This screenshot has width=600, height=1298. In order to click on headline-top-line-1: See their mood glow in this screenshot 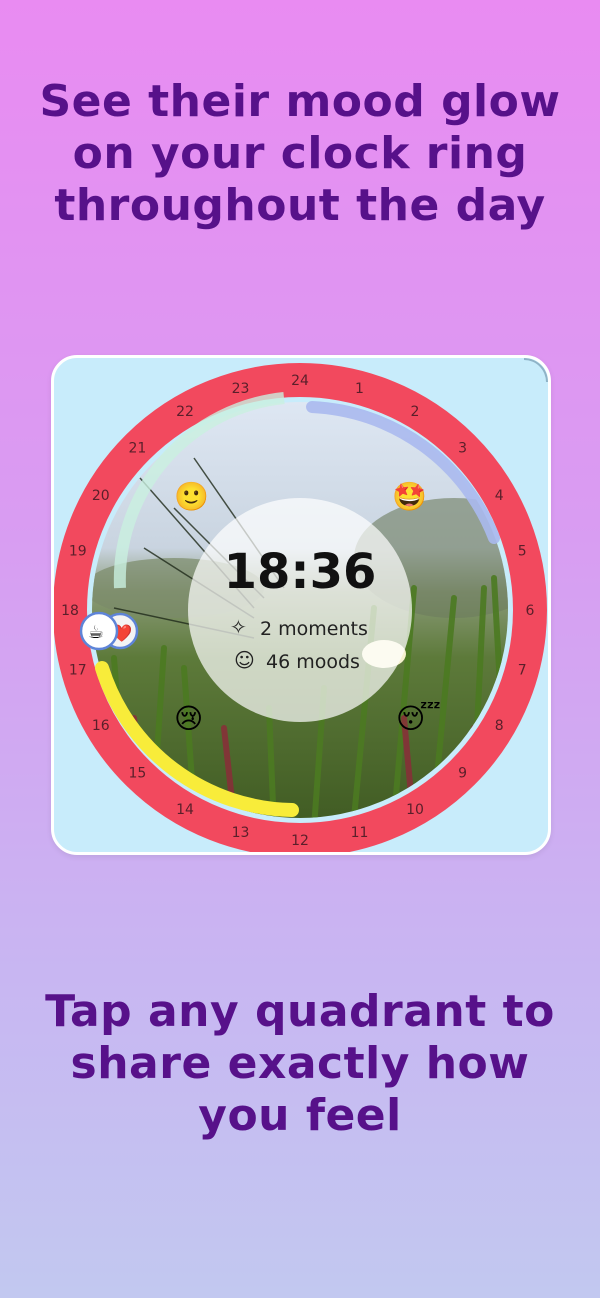, I will do `click(300, 101)`.